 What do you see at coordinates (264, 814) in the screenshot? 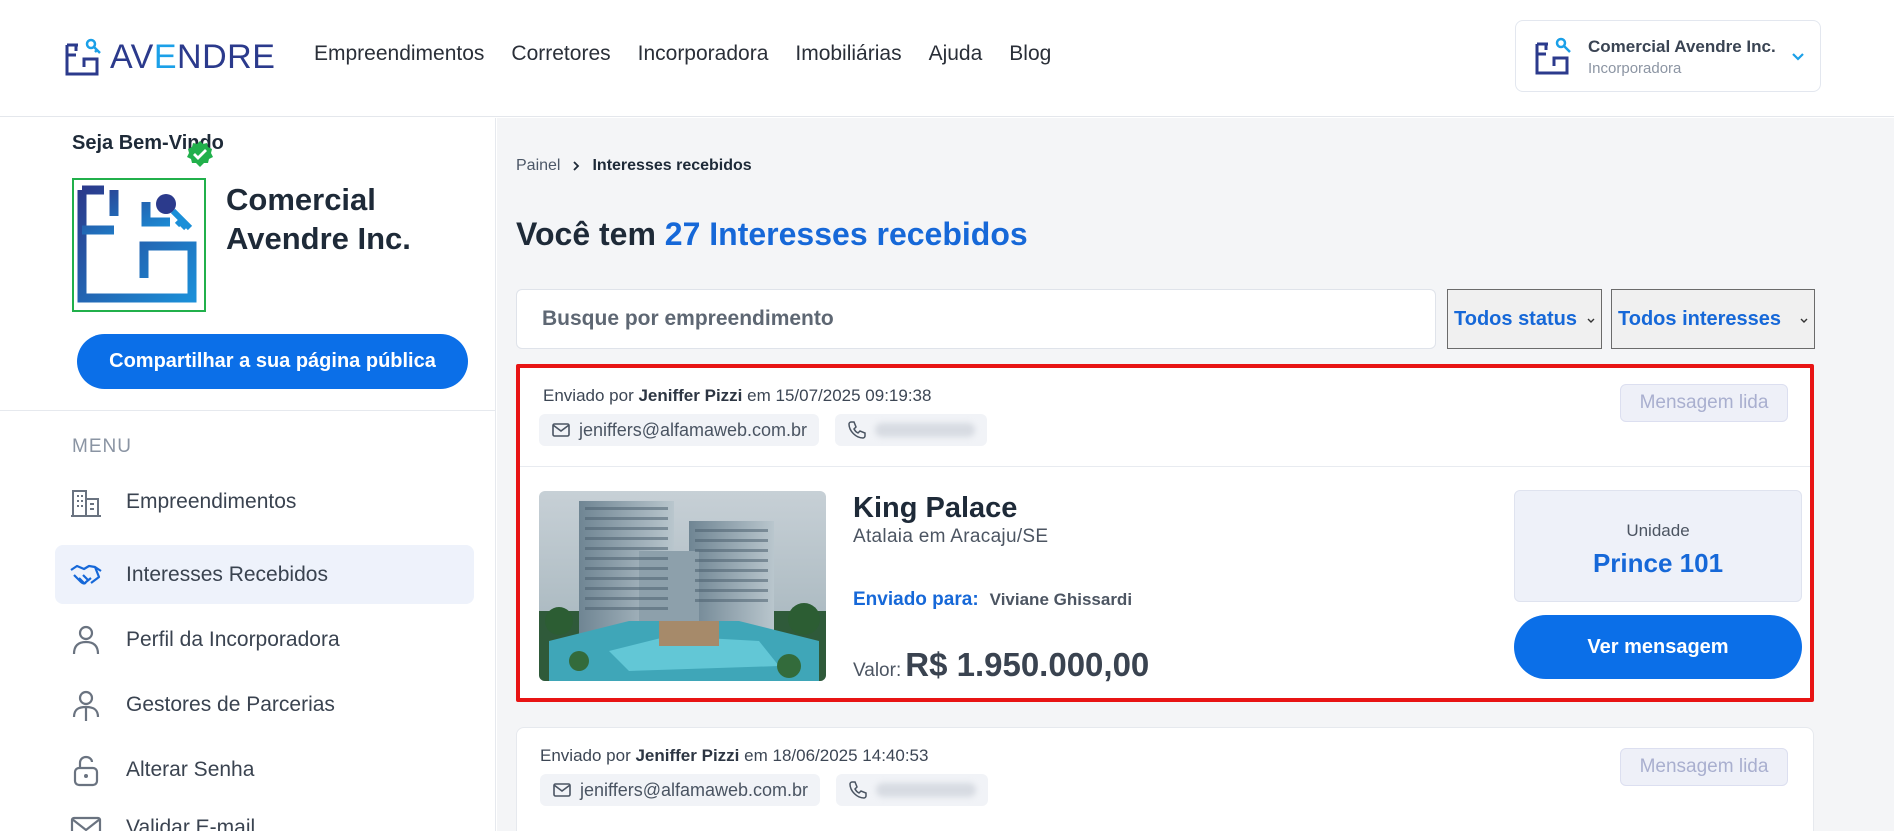
I see `sidebar-item-validar-email: Validar E-mail` at bounding box center [264, 814].